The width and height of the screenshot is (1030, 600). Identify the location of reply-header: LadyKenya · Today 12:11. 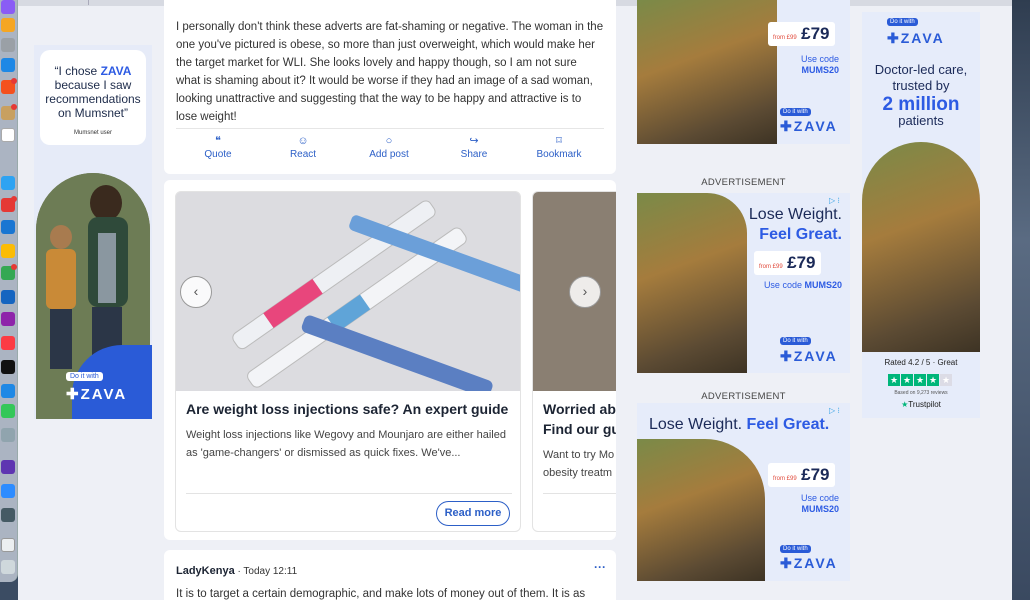
(236, 571).